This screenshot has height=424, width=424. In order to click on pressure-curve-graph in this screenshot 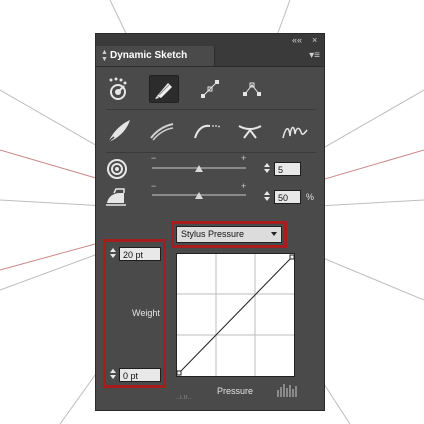, I will do `click(235, 315)`.